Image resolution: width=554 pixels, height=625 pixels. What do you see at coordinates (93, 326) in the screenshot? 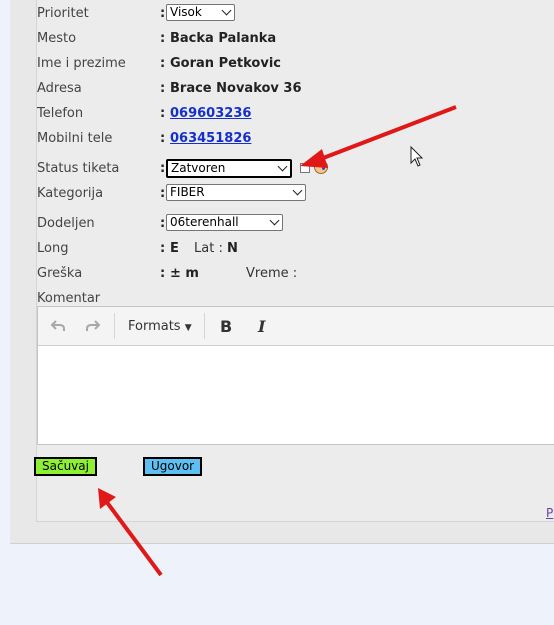
I see `redo-icon` at bounding box center [93, 326].